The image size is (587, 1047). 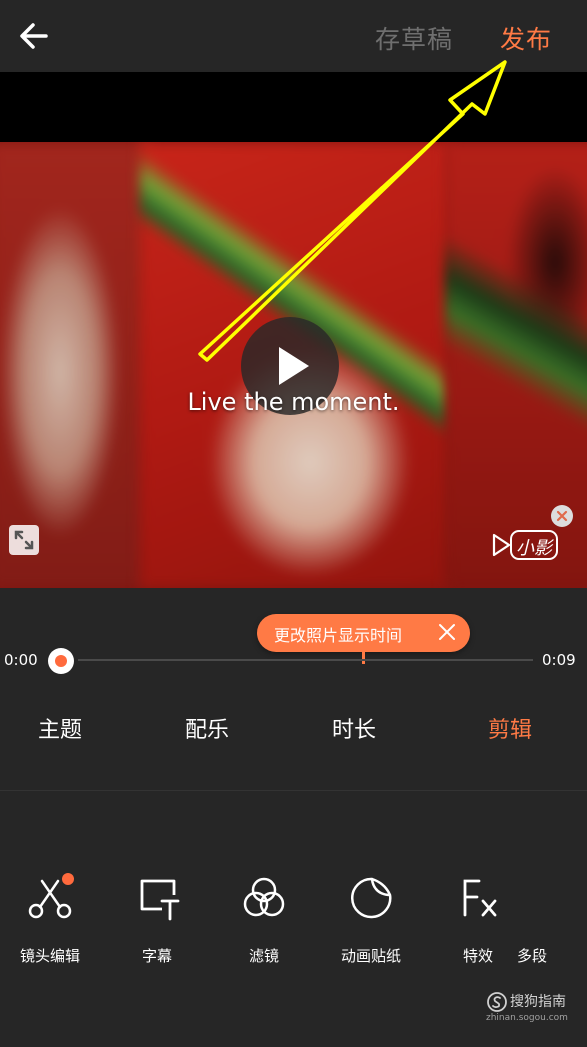 What do you see at coordinates (534, 1011) in the screenshot?
I see `sogou-watermark: 搜狗指南 zhinan.sogou.com` at bounding box center [534, 1011].